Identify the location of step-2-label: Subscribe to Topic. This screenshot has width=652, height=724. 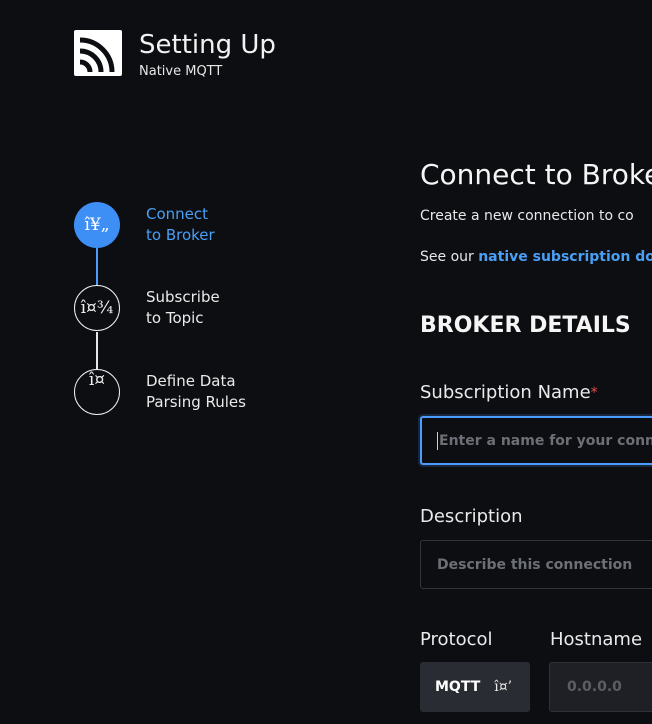
(183, 308).